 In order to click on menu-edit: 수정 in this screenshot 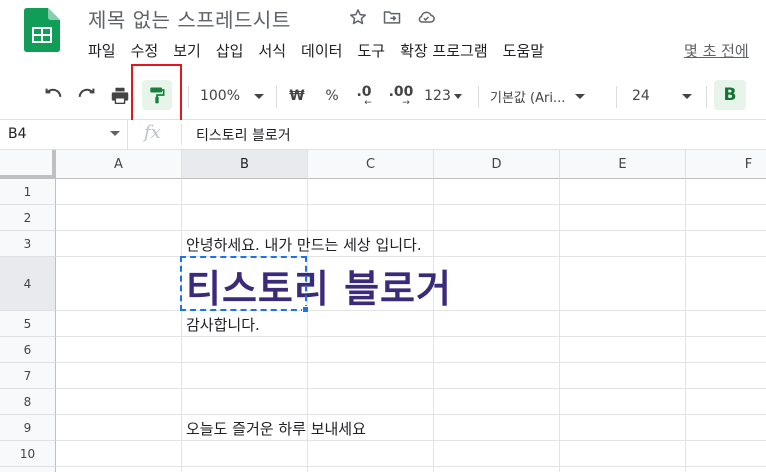, I will do `click(145, 50)`.